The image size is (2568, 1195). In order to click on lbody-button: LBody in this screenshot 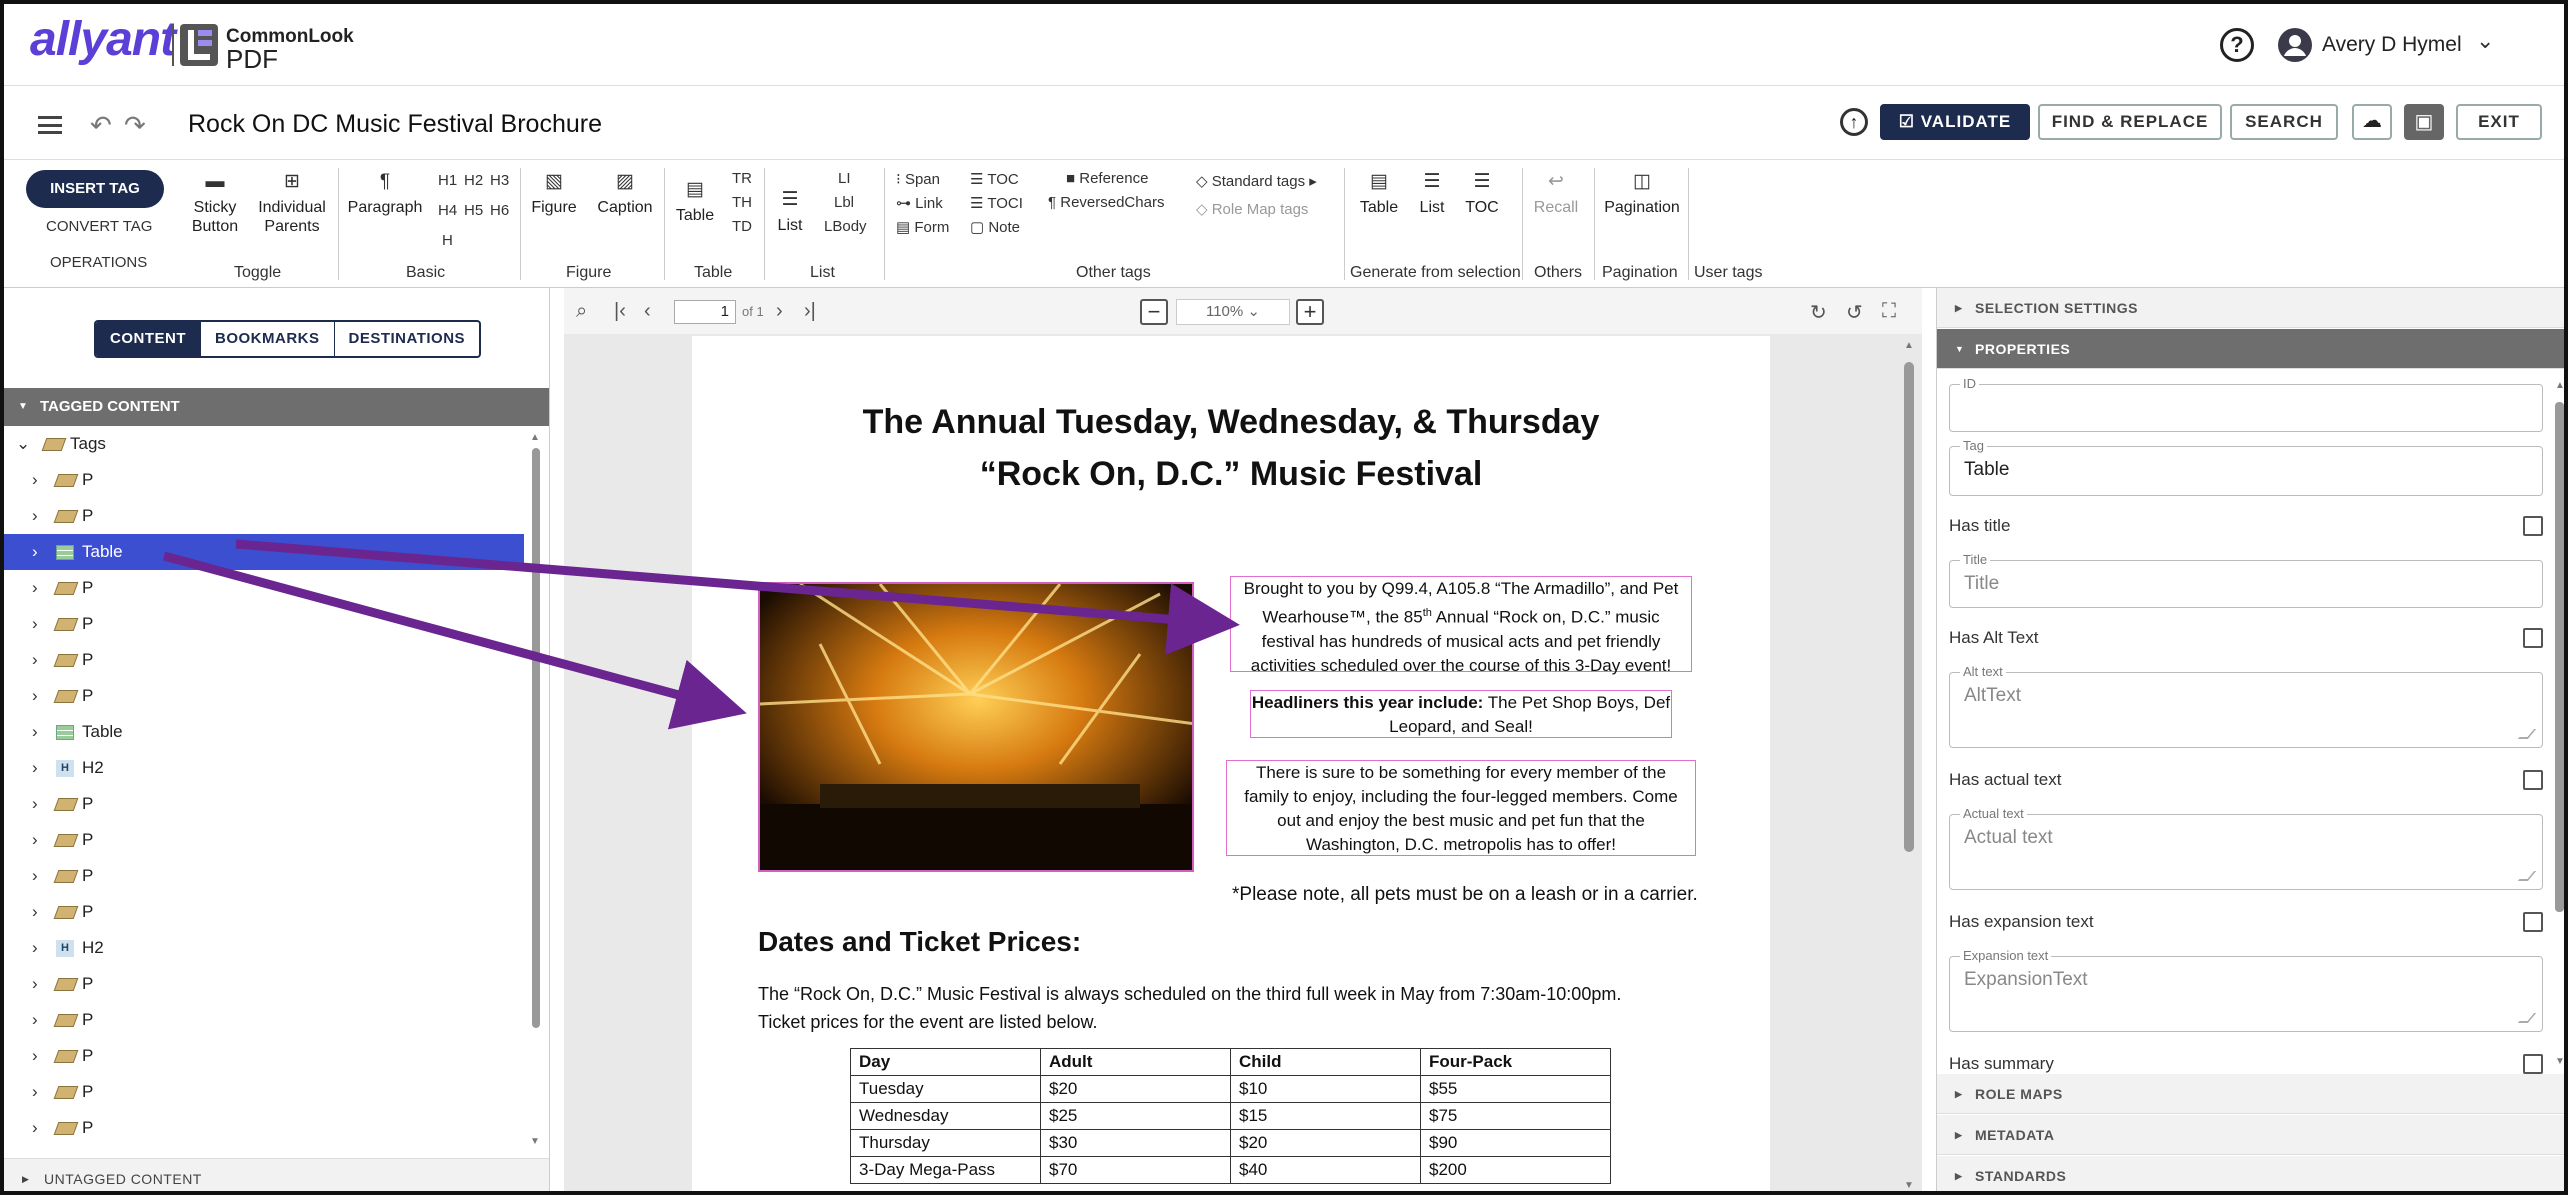, I will do `click(845, 226)`.